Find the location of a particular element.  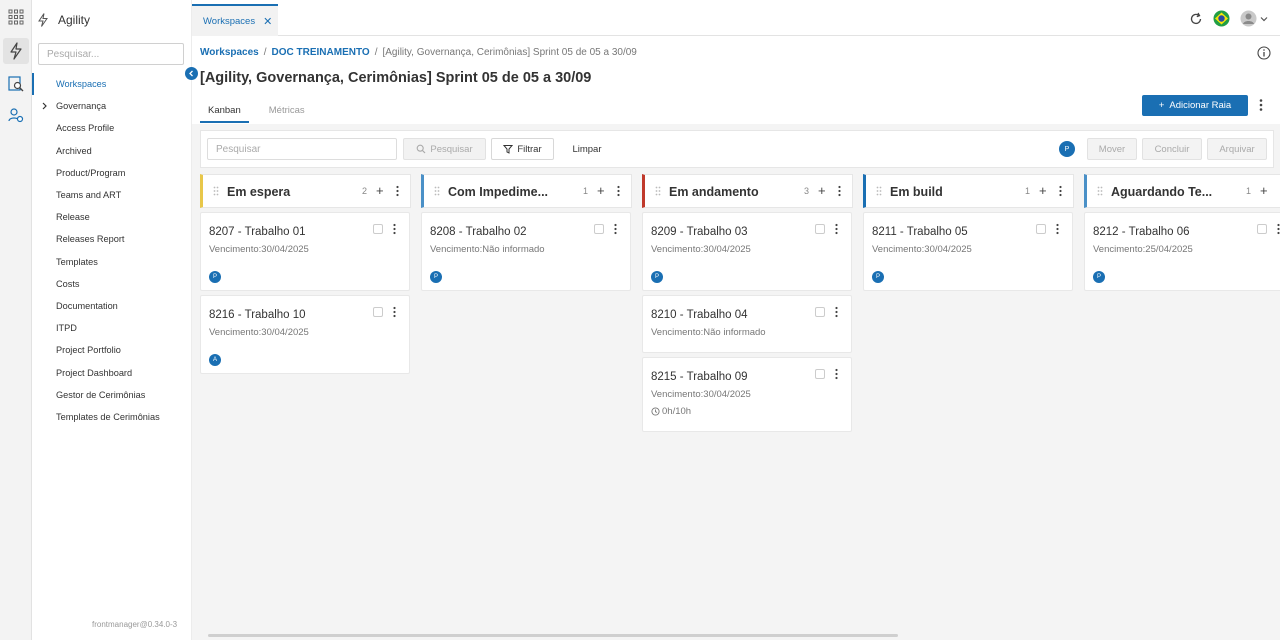

sidebar-item-access-profile: Access Profile is located at coordinates (112, 128).